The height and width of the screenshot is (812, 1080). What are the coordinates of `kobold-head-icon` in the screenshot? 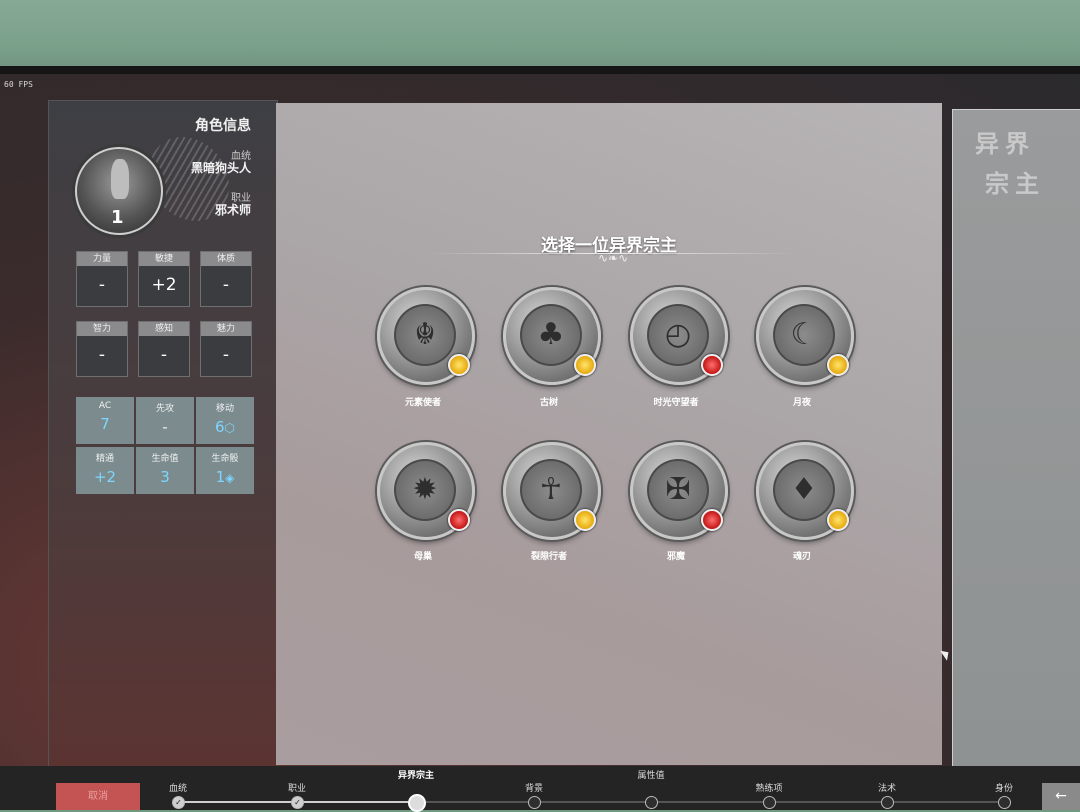 It's located at (120, 179).